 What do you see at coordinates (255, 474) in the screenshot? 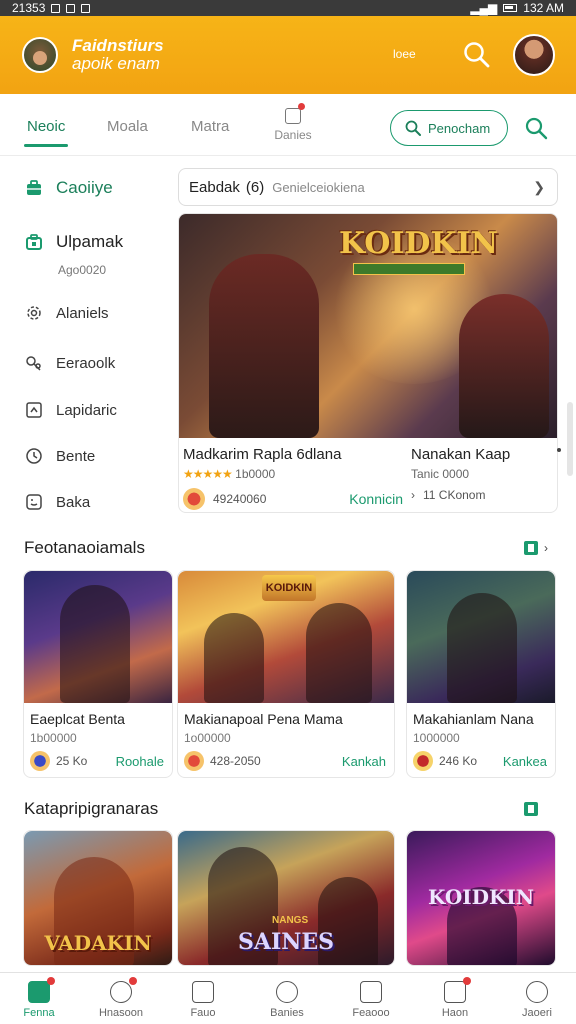
I see `hero-left-meta-text: 1b0000` at bounding box center [255, 474].